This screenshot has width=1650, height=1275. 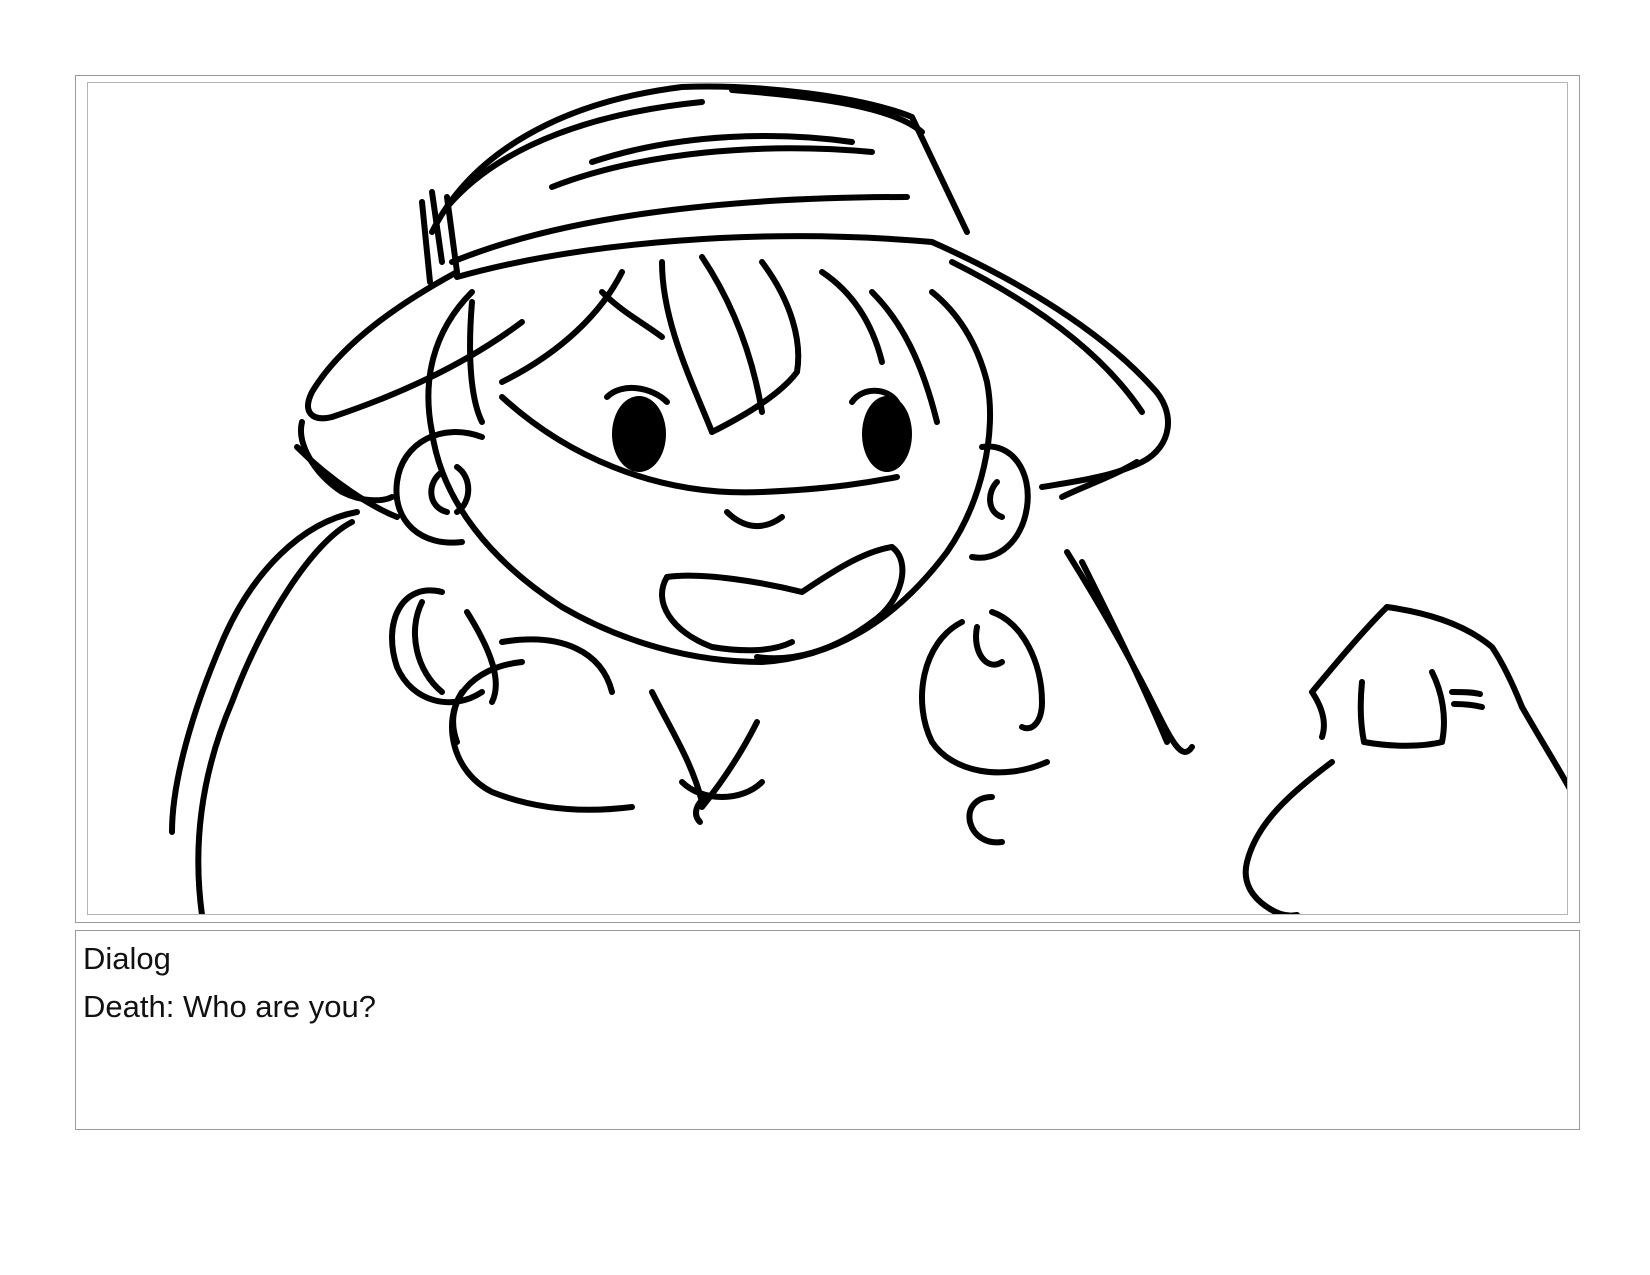 I want to click on dialog-text: Death: Who are you?, so click(x=229, y=1006).